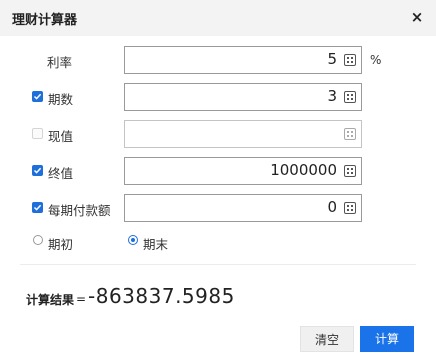  Describe the element at coordinates (50, 300) in the screenshot. I see `result-label: 计算结果` at that location.